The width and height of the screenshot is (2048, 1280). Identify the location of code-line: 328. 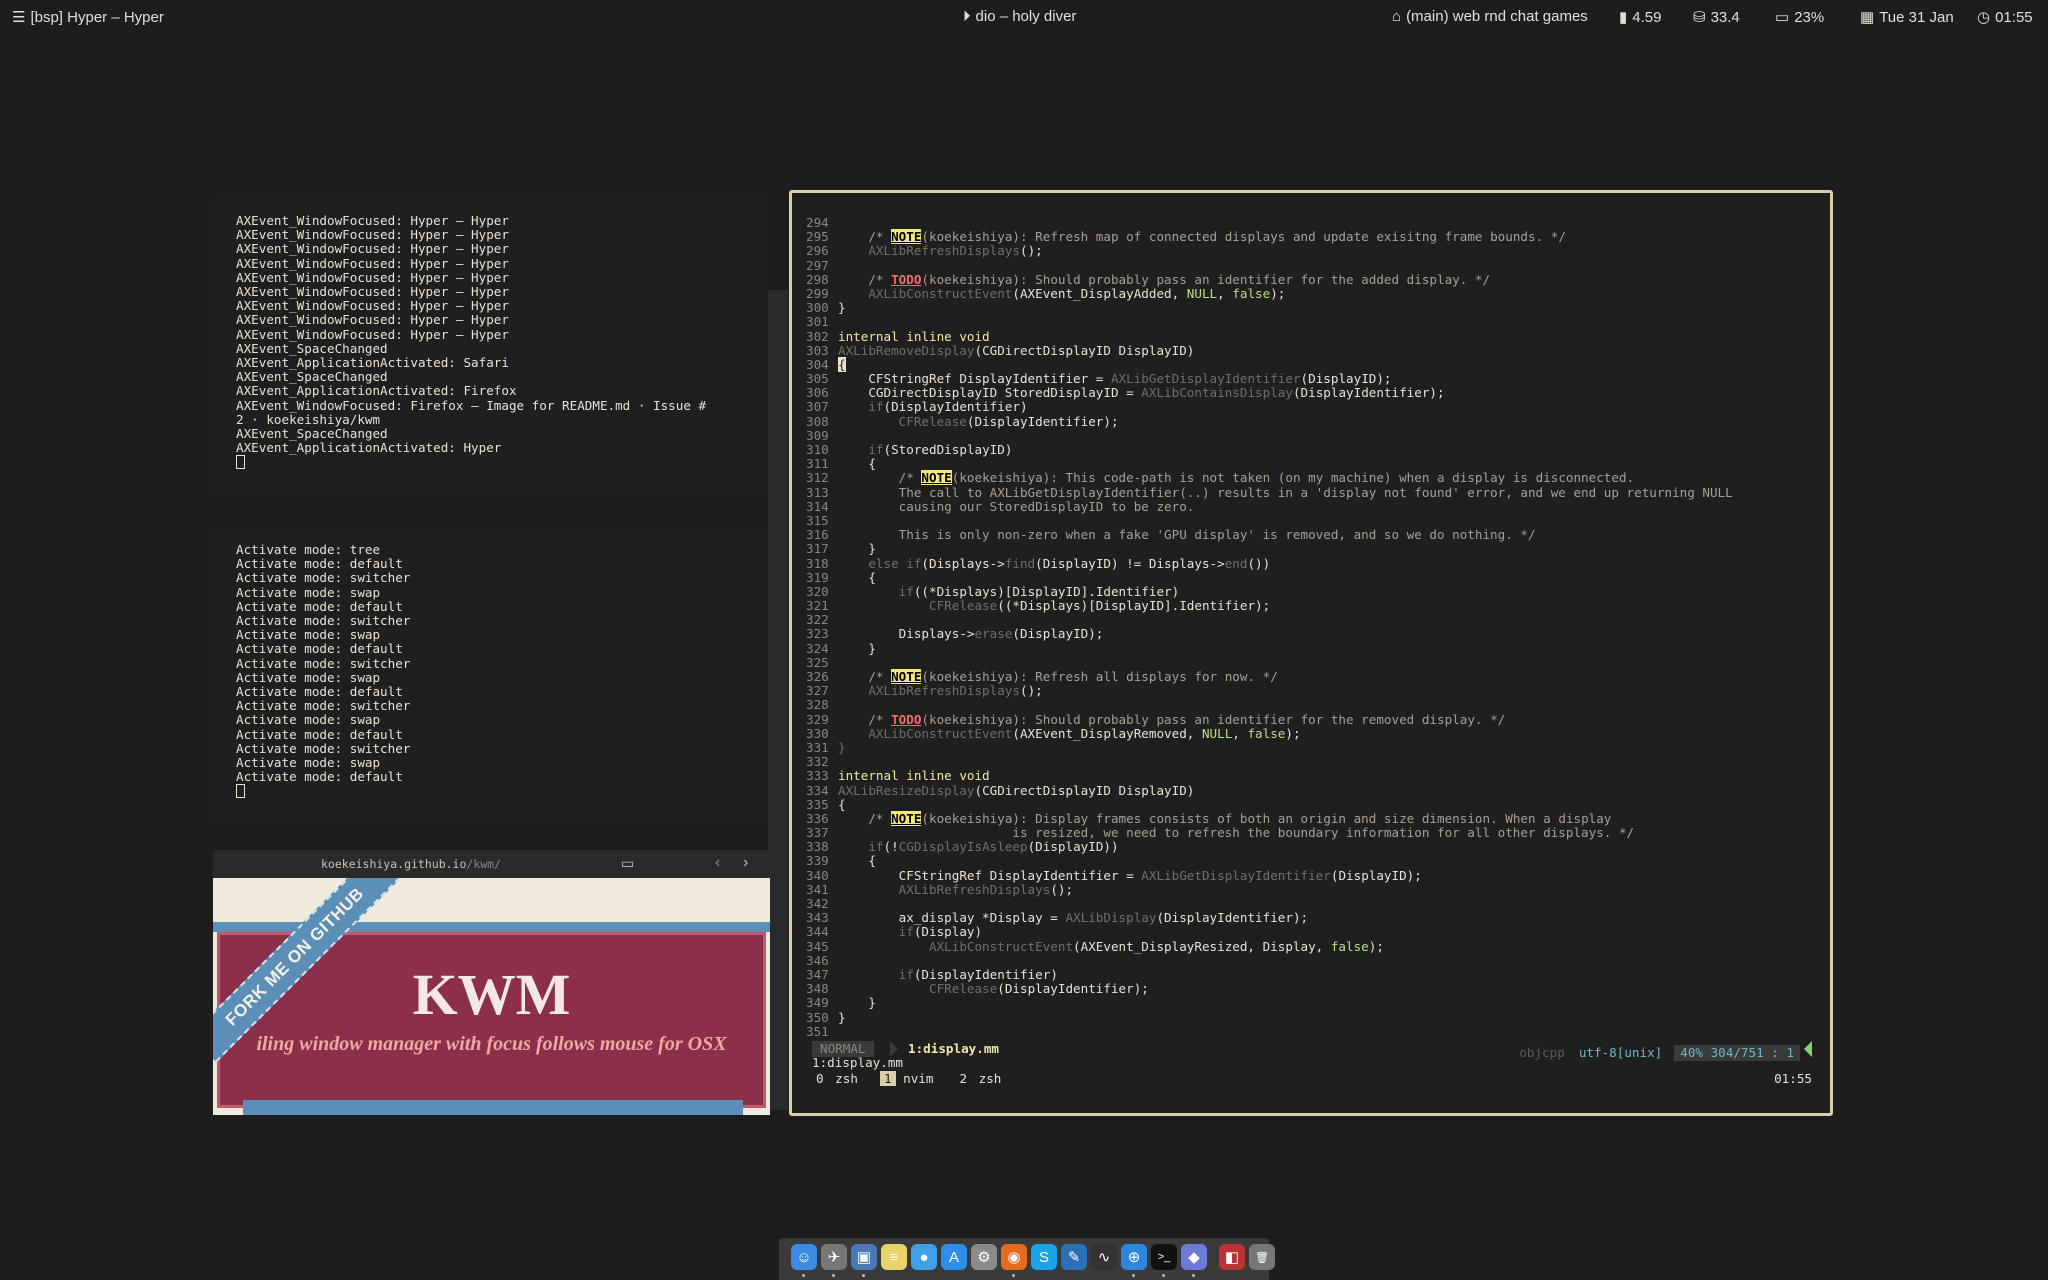
(1269, 704).